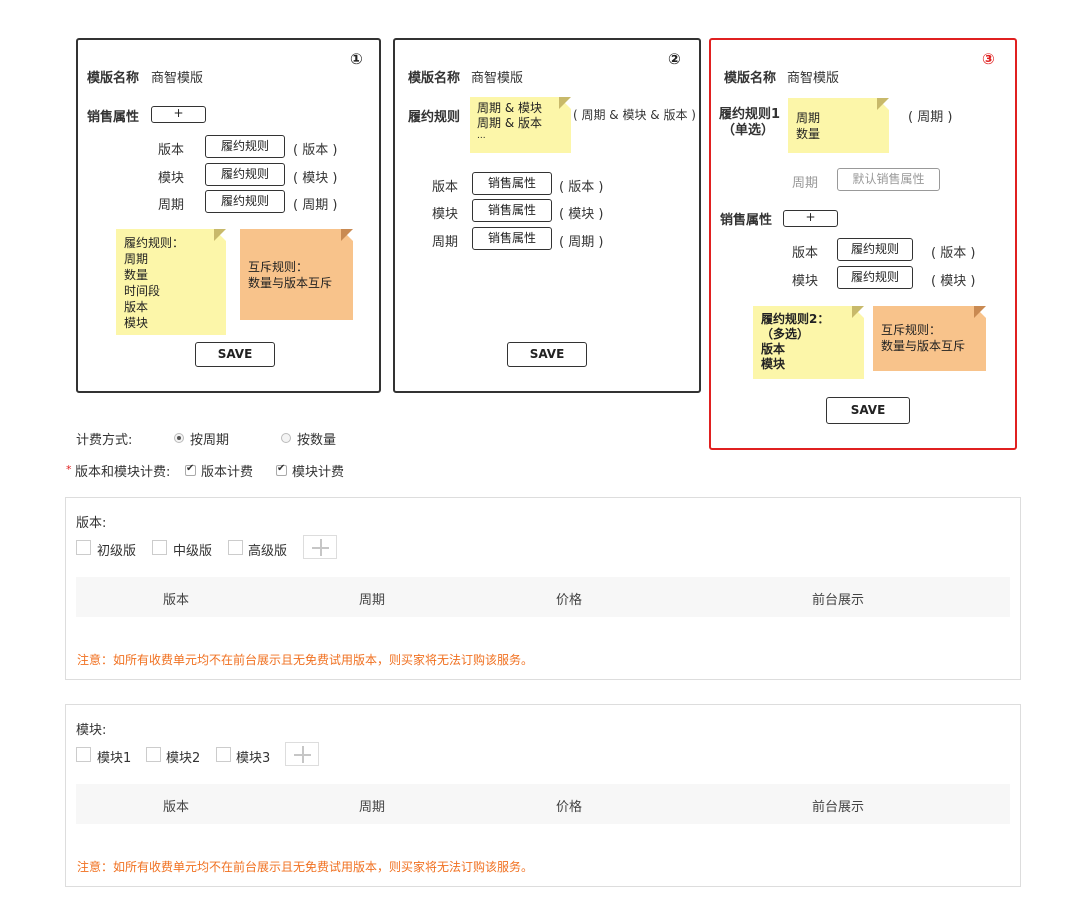 The width and height of the screenshot is (1080, 919). Describe the element at coordinates (190, 469) in the screenshot. I see `version-billing-checkbox` at that location.